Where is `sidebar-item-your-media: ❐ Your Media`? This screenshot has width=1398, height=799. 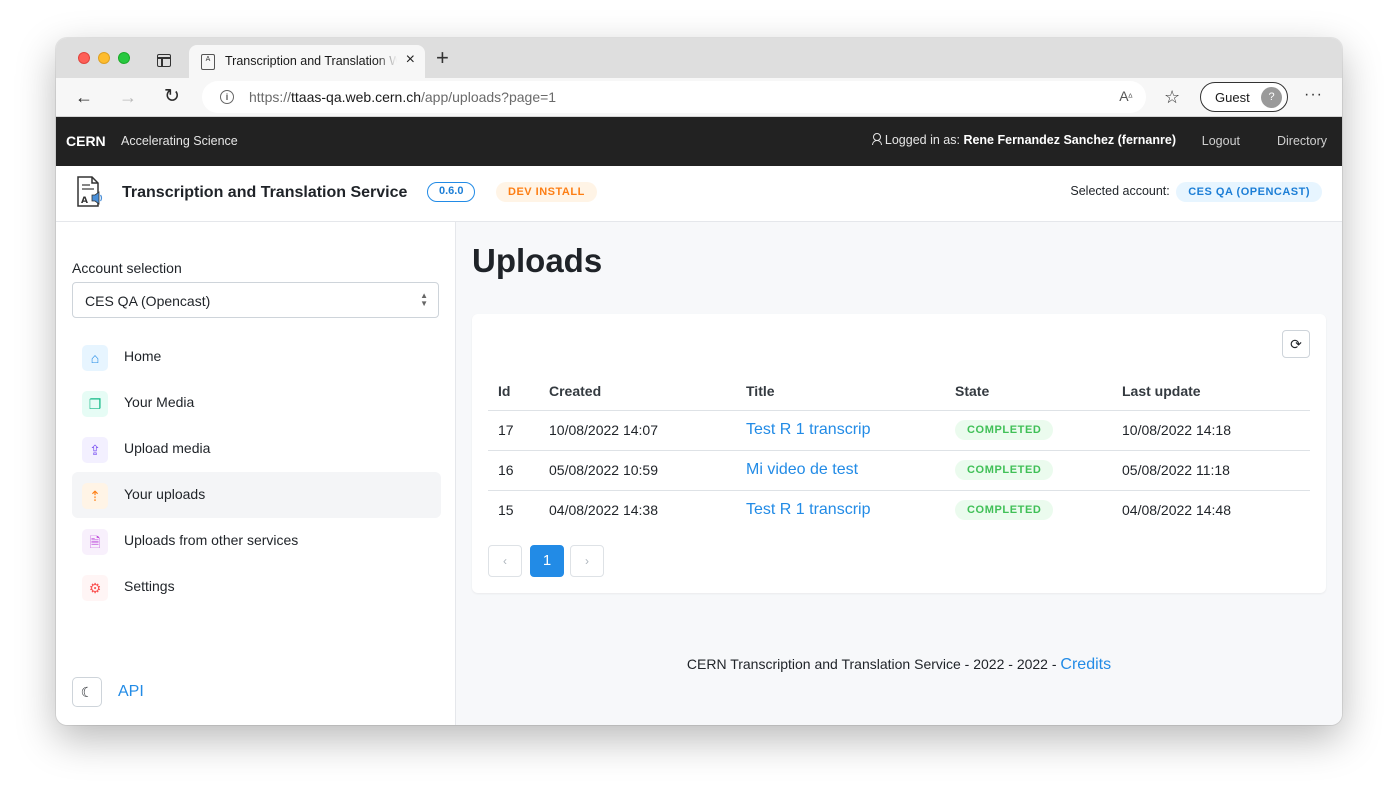 sidebar-item-your-media: ❐ Your Media is located at coordinates (256, 403).